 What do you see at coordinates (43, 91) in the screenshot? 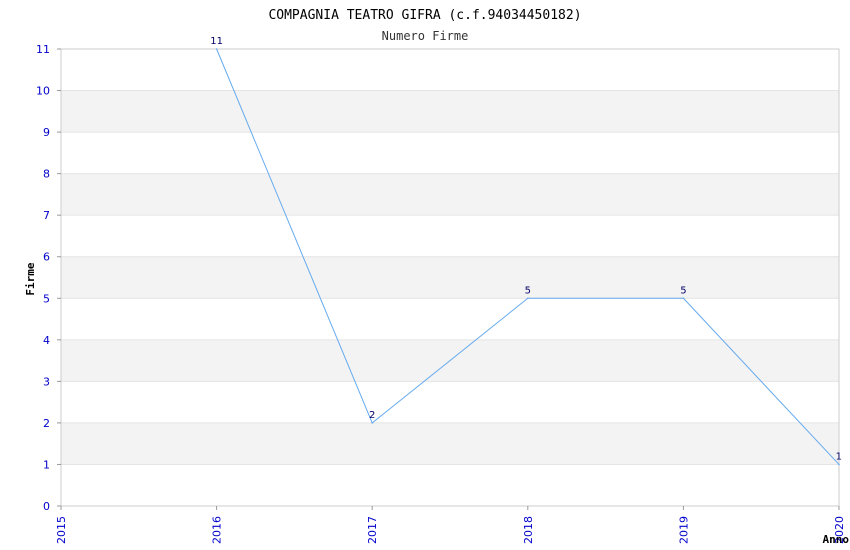
I see `y-tick-label: 10` at bounding box center [43, 91].